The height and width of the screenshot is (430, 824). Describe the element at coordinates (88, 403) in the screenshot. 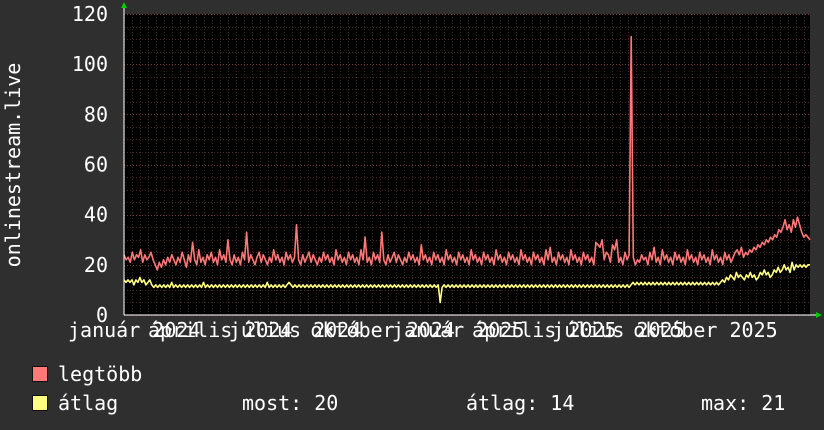

I see `legend-label-avg: átlag` at that location.